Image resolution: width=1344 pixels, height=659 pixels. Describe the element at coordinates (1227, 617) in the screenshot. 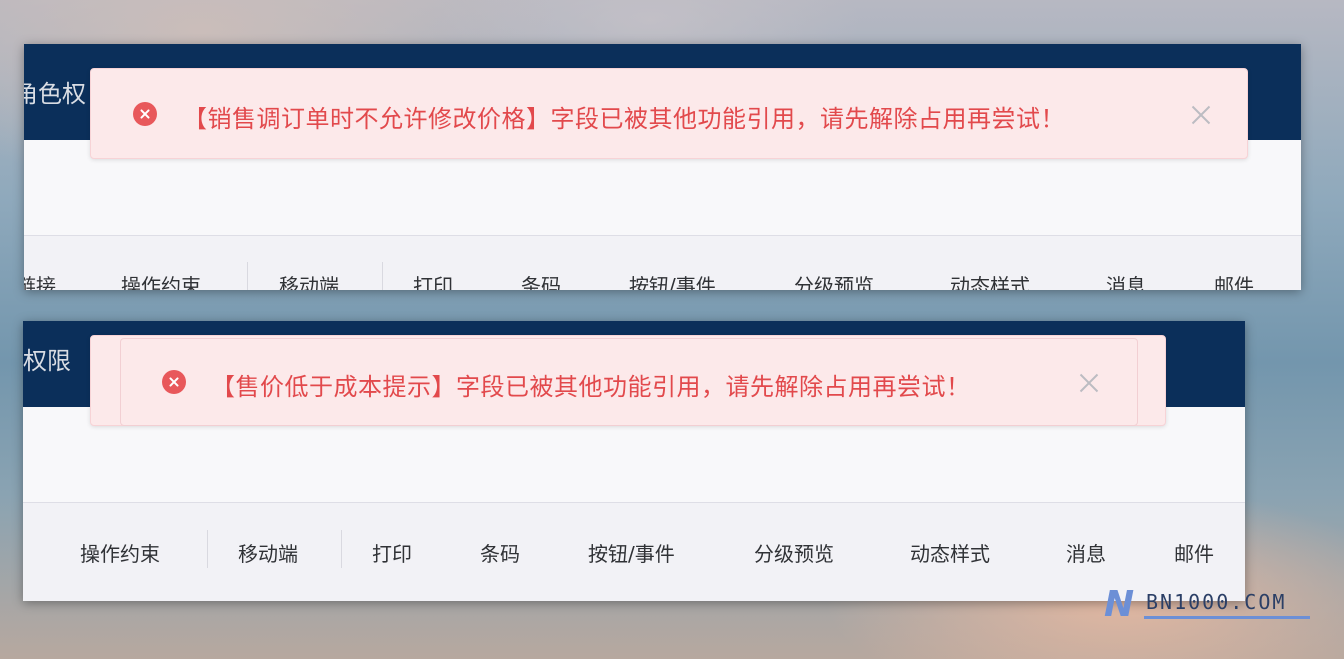

I see `watermark-underline` at that location.